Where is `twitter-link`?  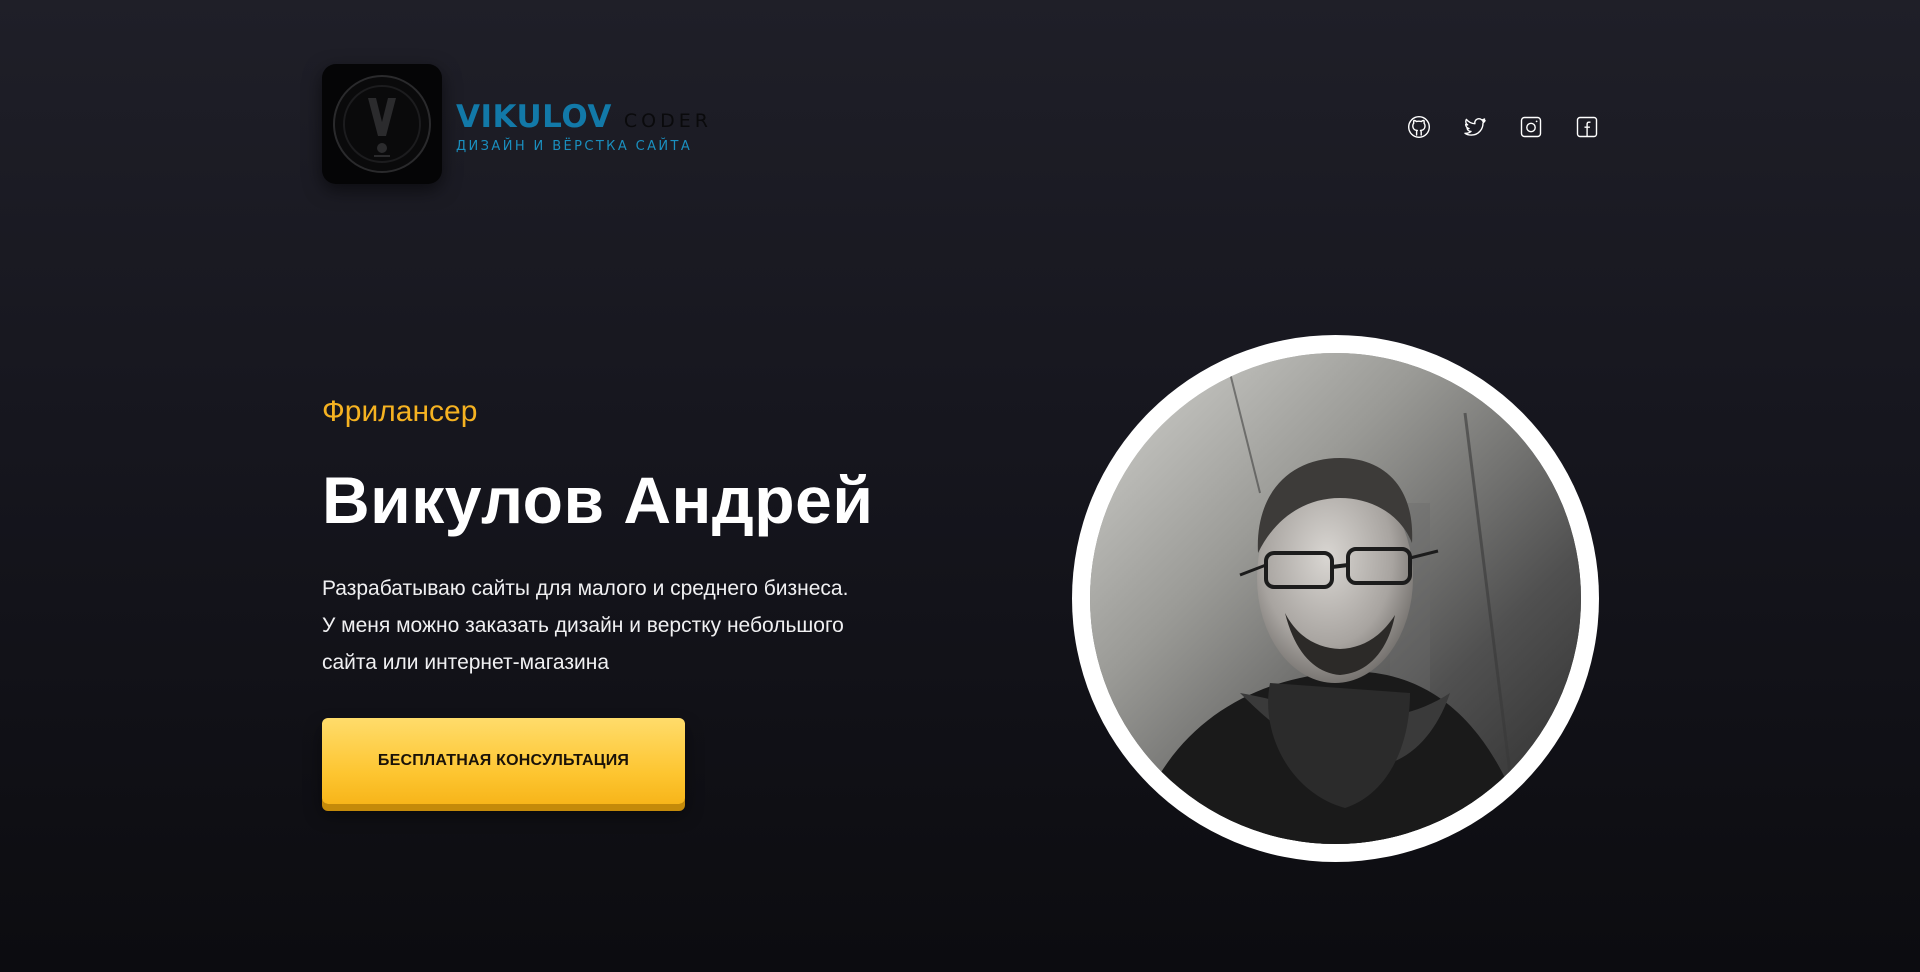
twitter-link is located at coordinates (1475, 127).